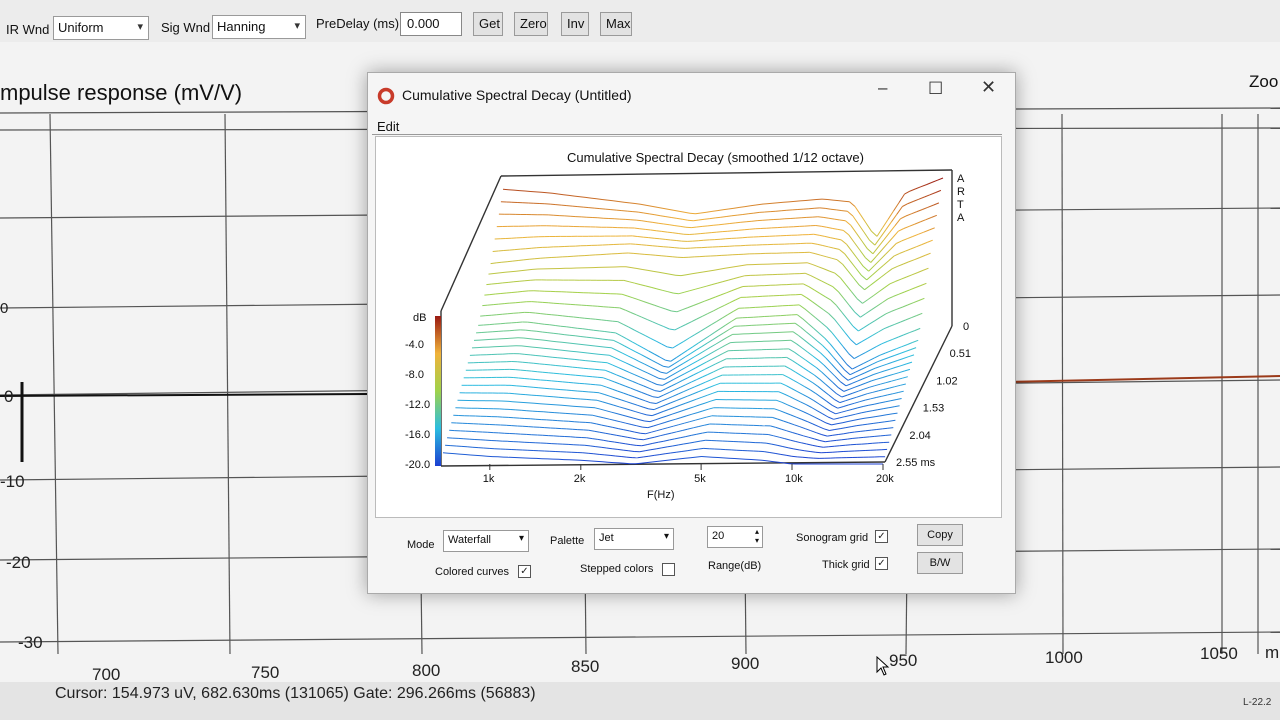 The width and height of the screenshot is (1280, 720). What do you see at coordinates (735, 537) in the screenshot?
I see `range-spinner: 20 ▴ ▾` at bounding box center [735, 537].